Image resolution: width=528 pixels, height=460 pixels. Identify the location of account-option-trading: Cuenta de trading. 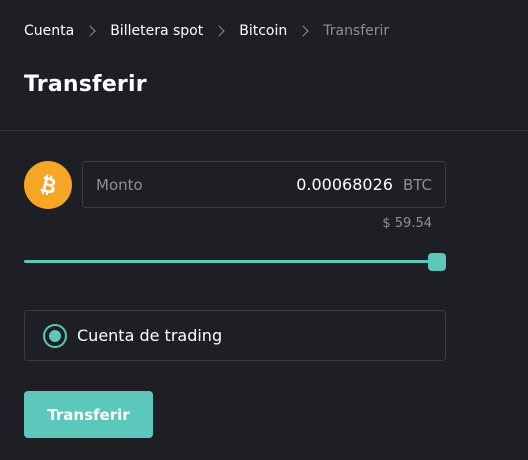
(235, 335).